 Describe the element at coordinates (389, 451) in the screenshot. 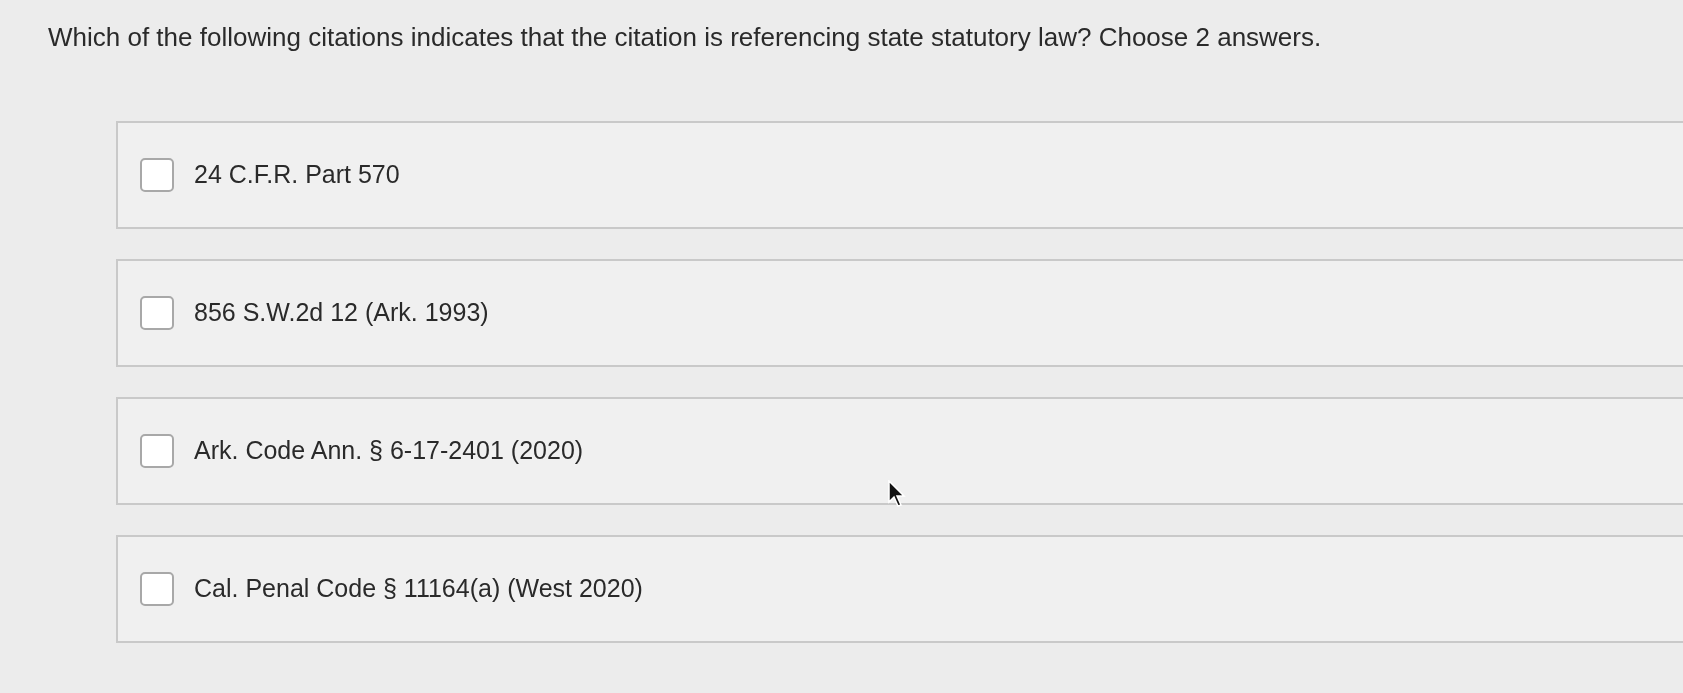

I see `option-label: Ark. Code Ann. § 6-17-2401 (2020)` at that location.